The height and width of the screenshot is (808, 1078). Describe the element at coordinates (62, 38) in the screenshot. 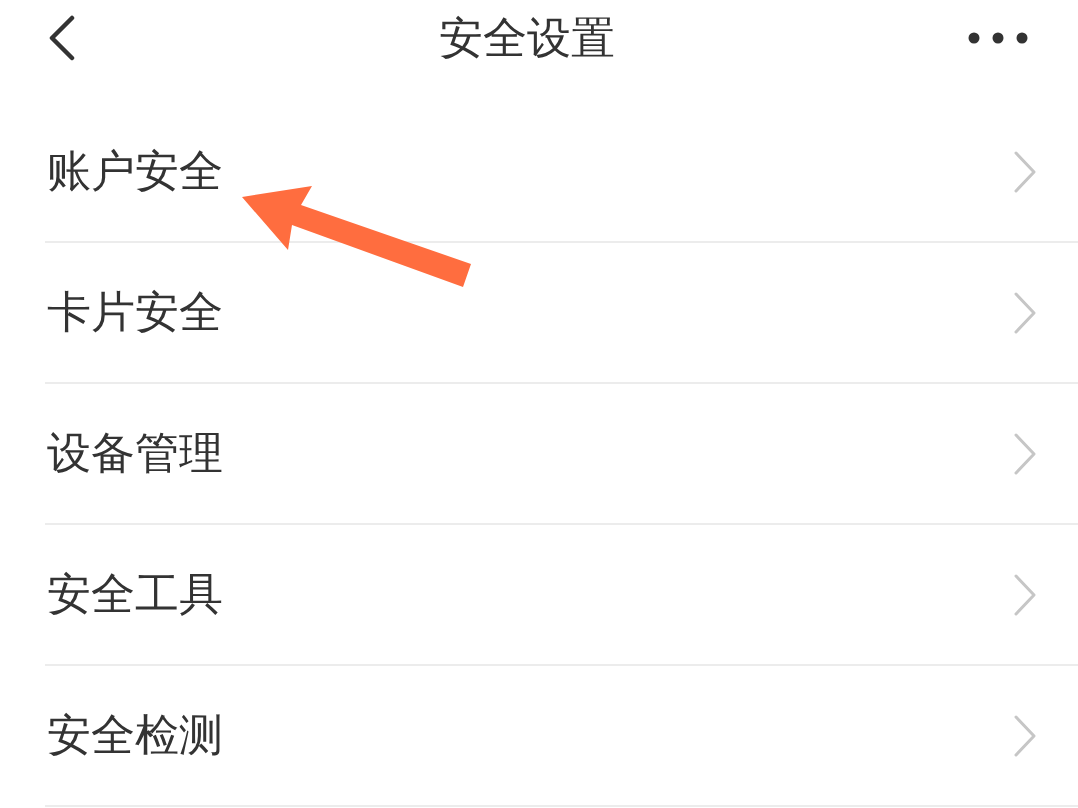

I see `back-icon` at that location.